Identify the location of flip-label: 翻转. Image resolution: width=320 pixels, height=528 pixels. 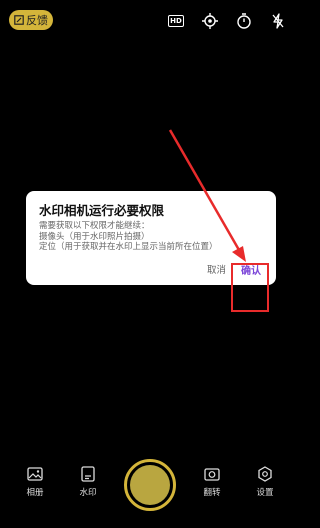
(212, 493).